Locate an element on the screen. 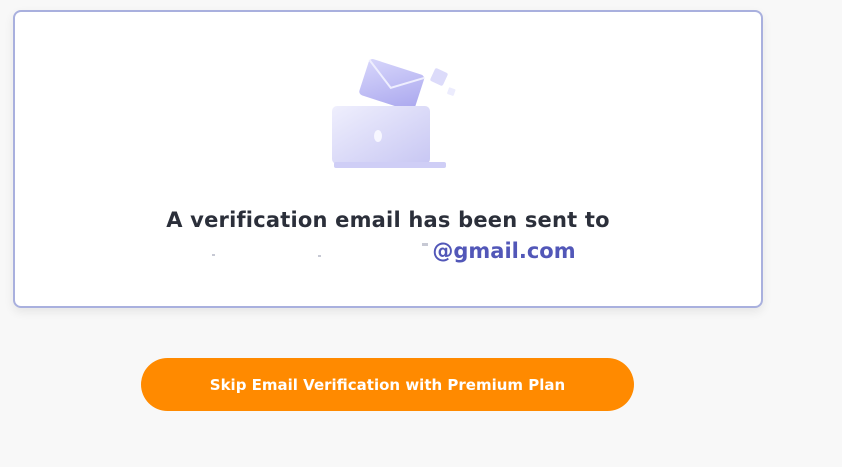 This screenshot has height=467, width=842. verification-message: A verification email has been sent to is located at coordinates (388, 220).